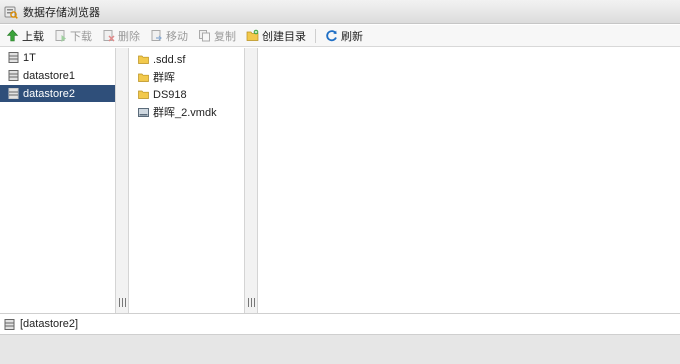 This screenshot has width=680, height=364. Describe the element at coordinates (122, 180) in the screenshot. I see `pane-splitter-left` at that location.